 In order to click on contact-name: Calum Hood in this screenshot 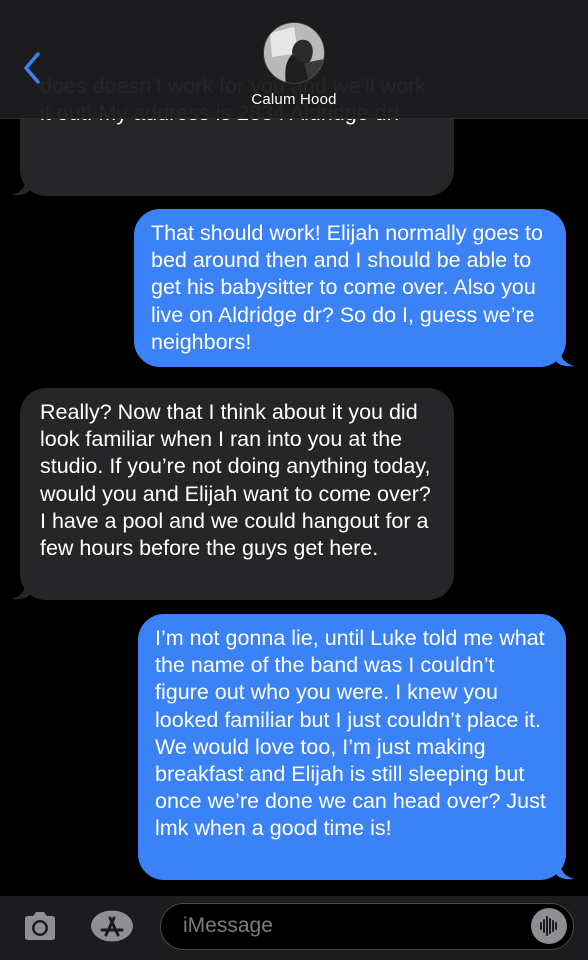, I will do `click(294, 99)`.